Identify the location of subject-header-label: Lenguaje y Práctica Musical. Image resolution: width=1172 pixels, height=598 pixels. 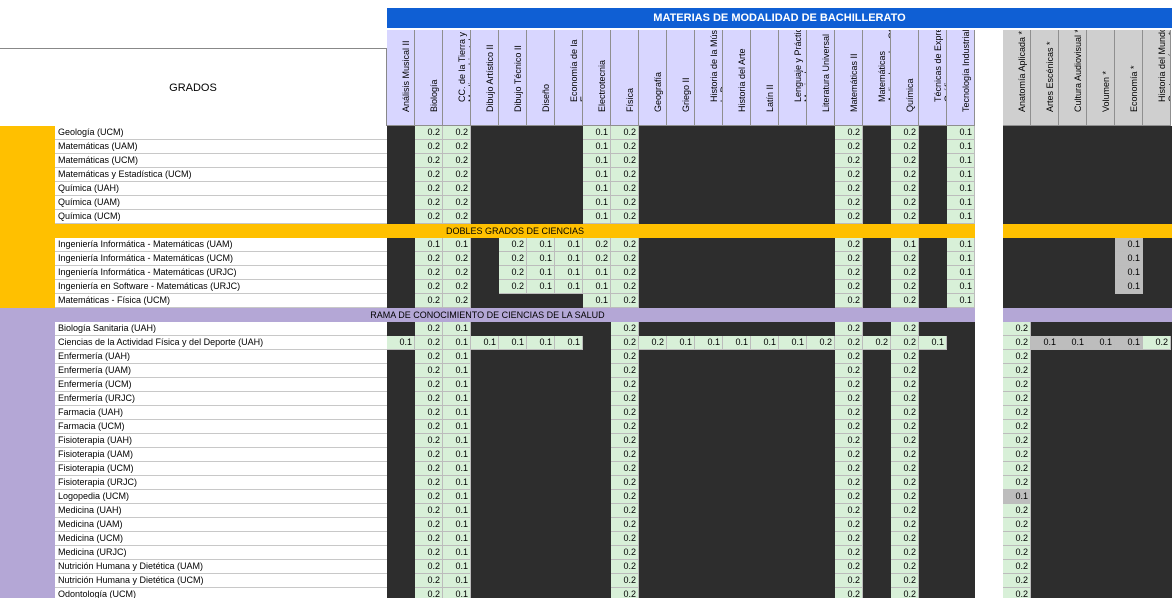
(799, 66).